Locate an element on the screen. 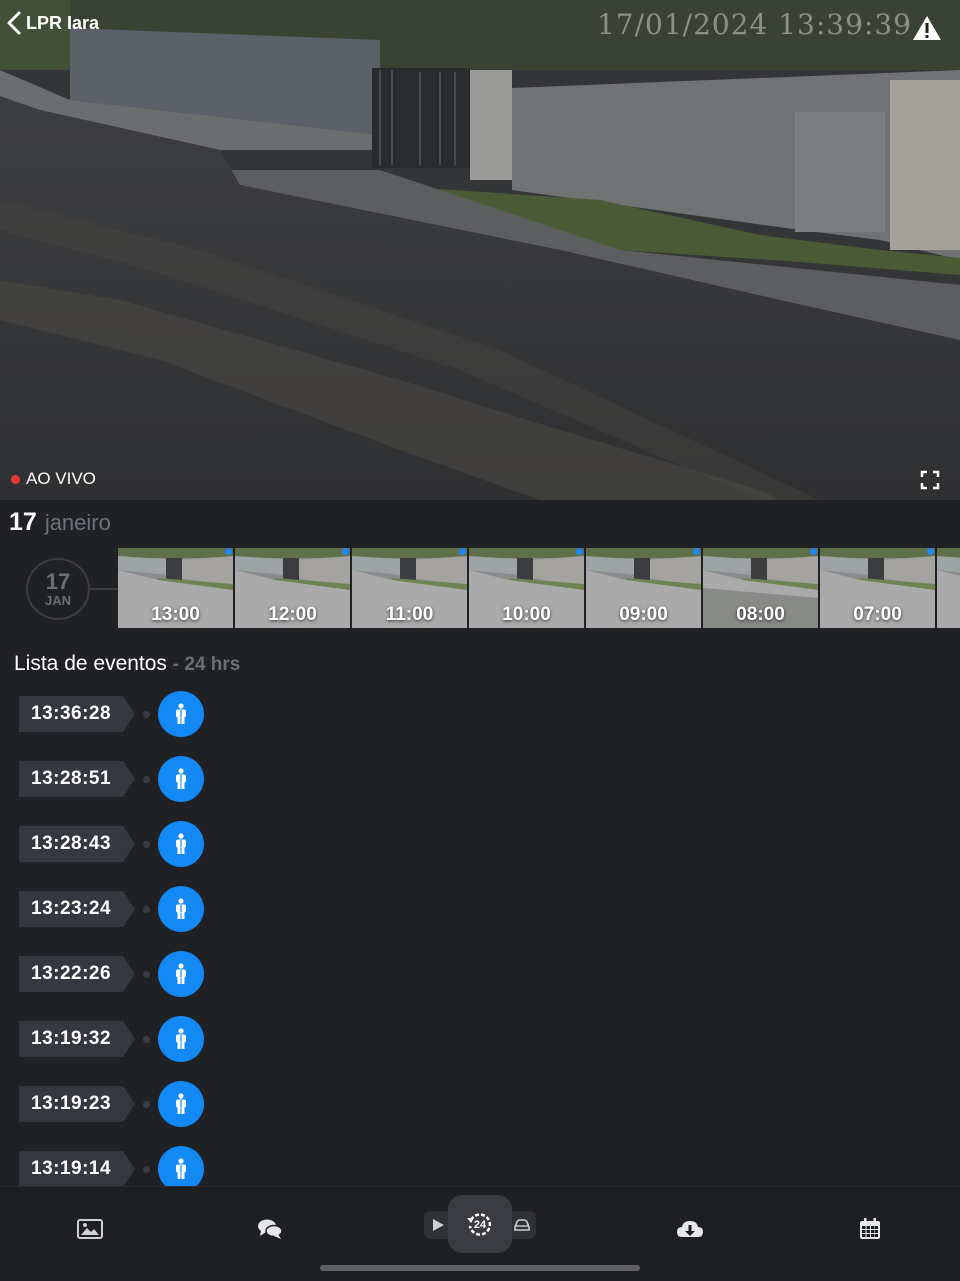 The image size is (960, 1281). event-row: 13:19:32 is located at coordinates (111, 1039).